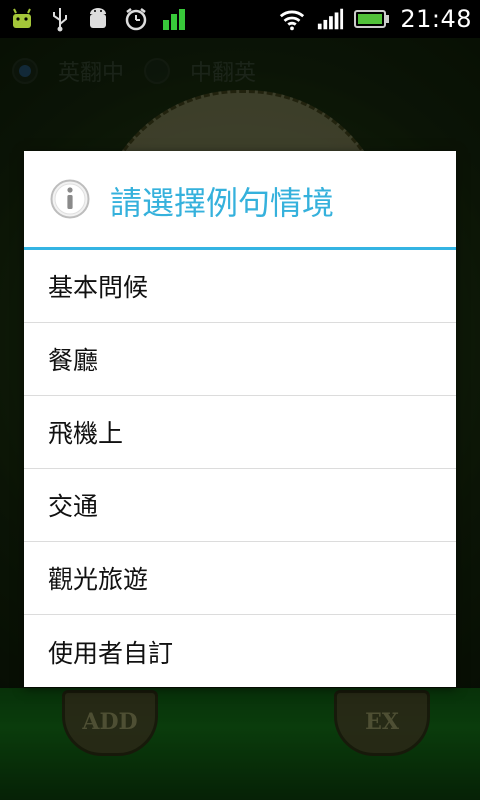 This screenshot has height=800, width=480. What do you see at coordinates (70, 199) in the screenshot?
I see `info-icon` at bounding box center [70, 199].